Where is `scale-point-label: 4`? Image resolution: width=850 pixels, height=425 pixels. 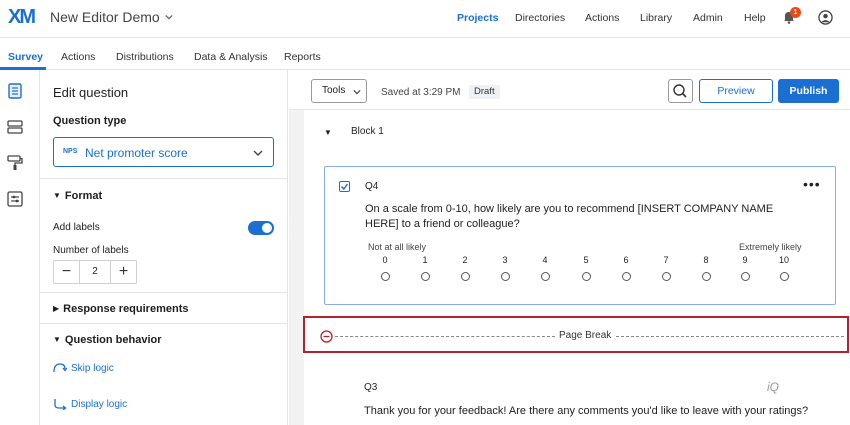 scale-point-label: 4 is located at coordinates (545, 260).